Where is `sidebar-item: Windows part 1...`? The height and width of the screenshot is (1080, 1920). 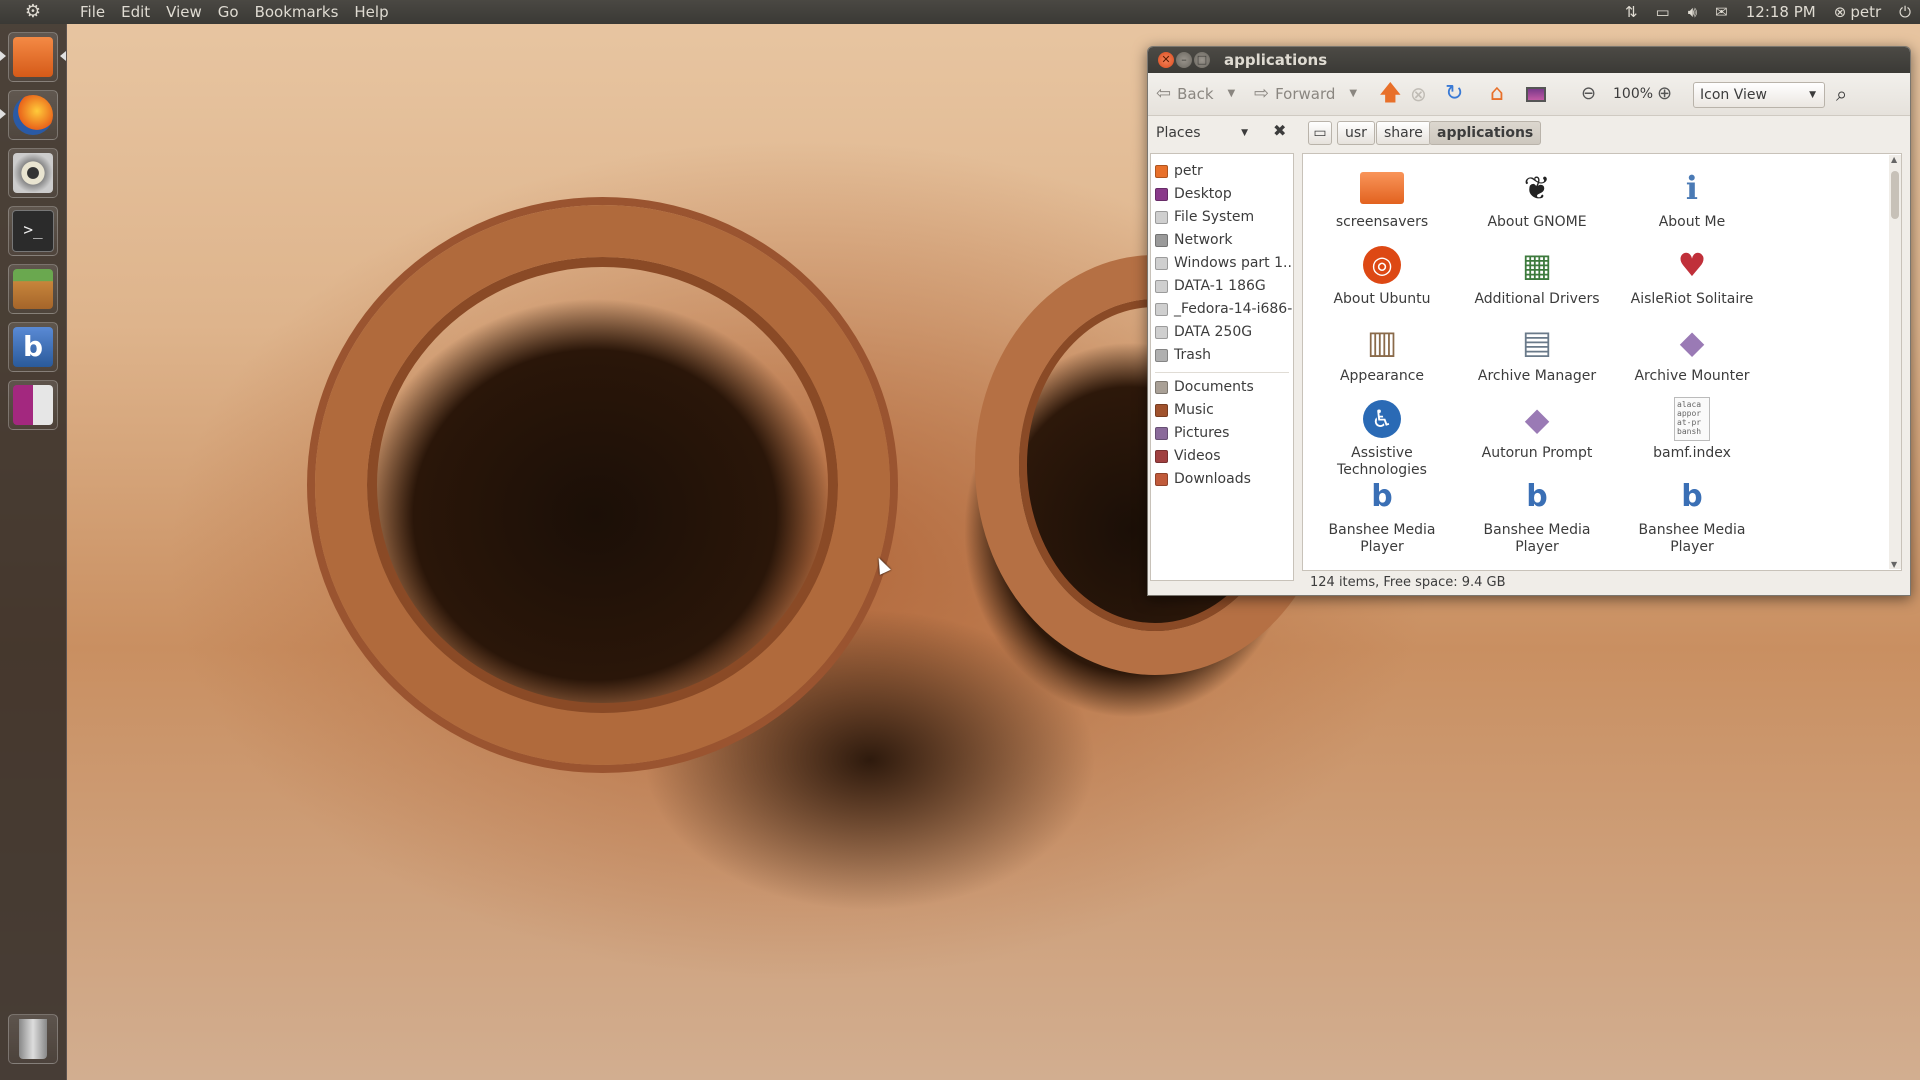 sidebar-item: Windows part 1... is located at coordinates (1224, 263).